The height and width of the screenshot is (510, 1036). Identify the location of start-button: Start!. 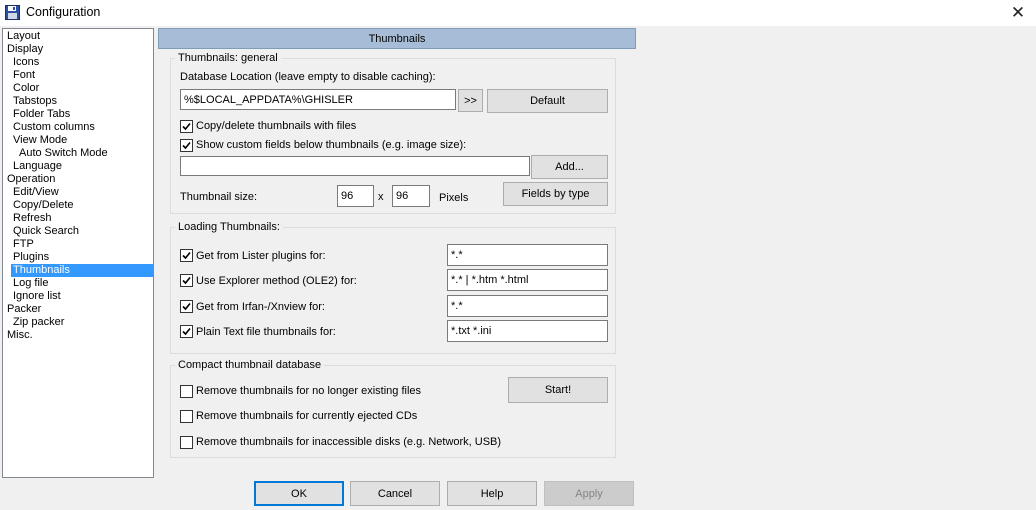
(558, 390).